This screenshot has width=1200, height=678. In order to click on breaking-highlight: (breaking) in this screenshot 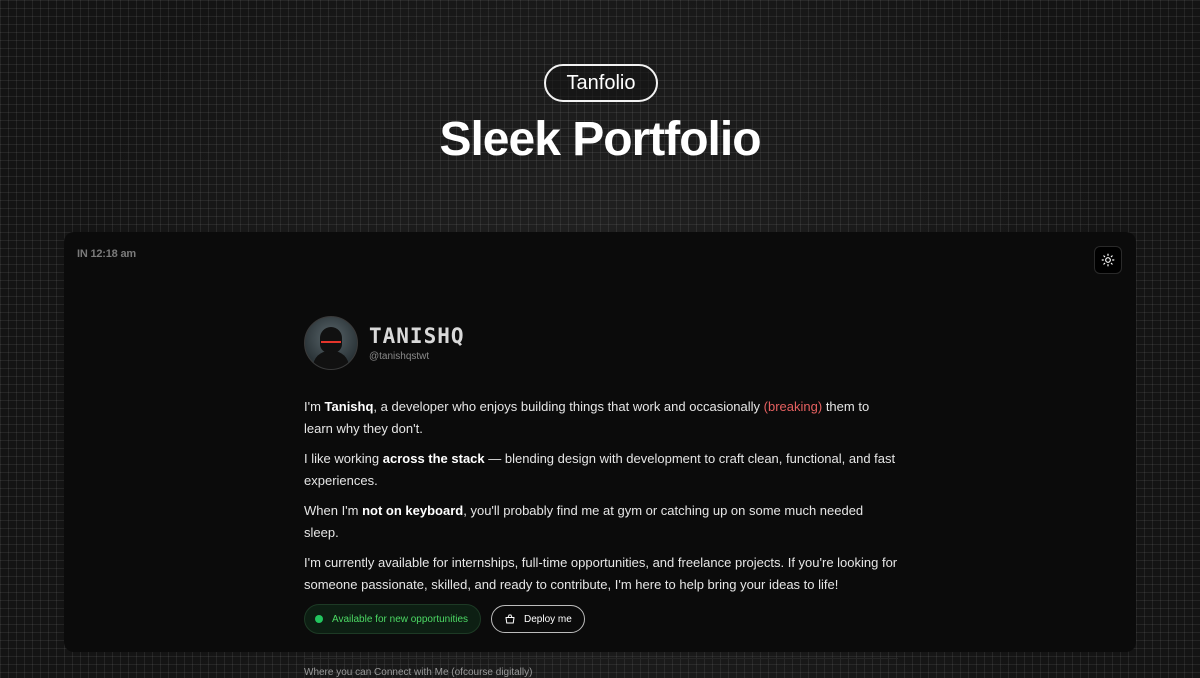, I will do `click(793, 406)`.